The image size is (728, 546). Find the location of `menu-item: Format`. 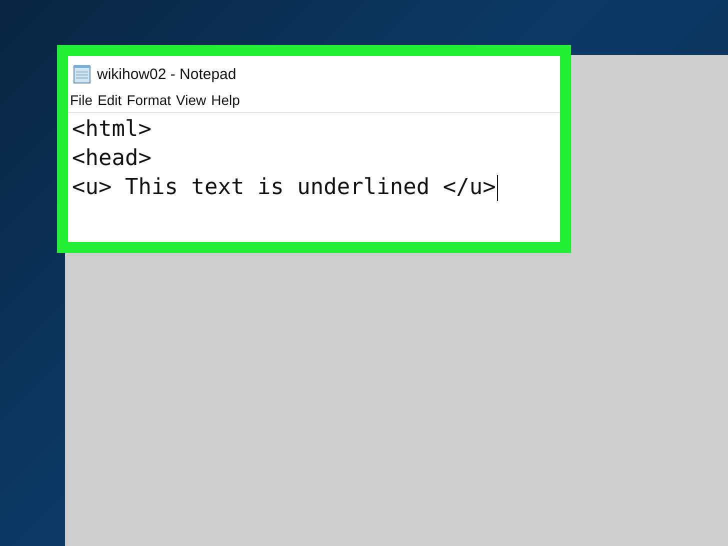

menu-item: Format is located at coordinates (149, 100).